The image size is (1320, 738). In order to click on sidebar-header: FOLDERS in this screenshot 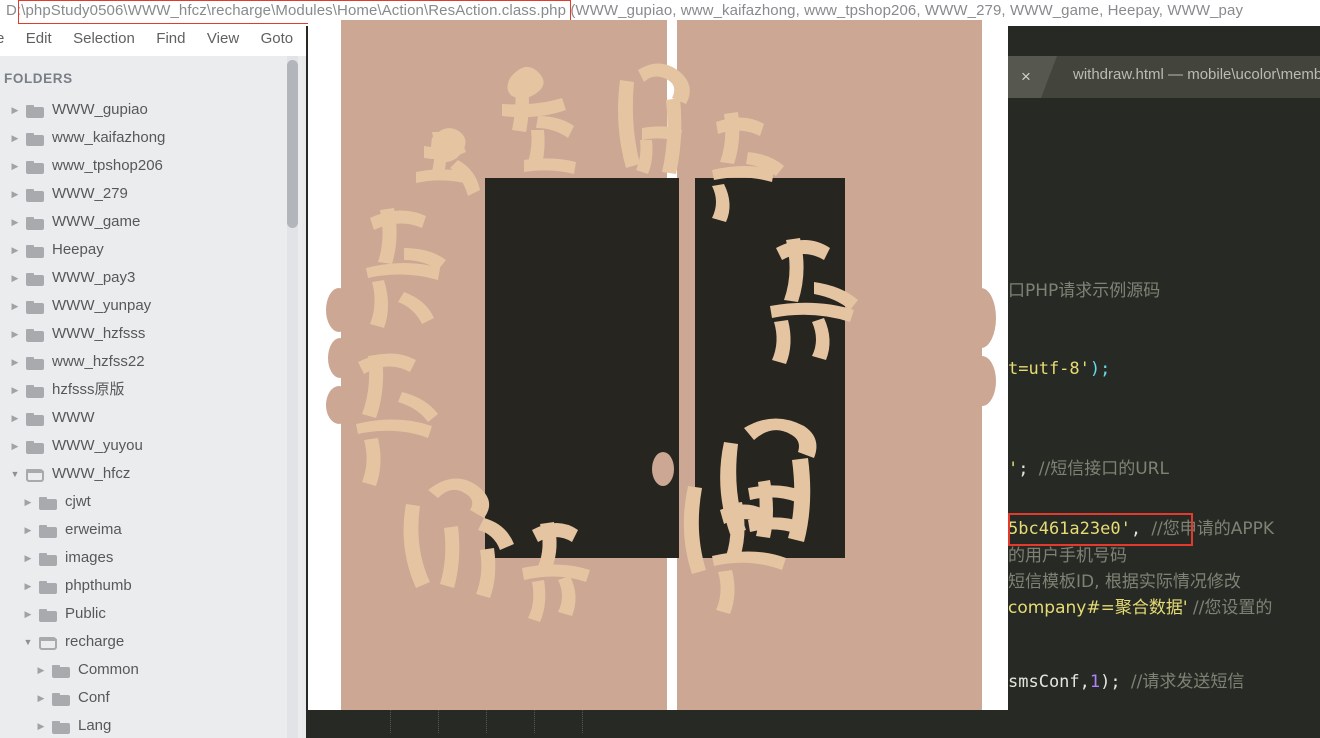, I will do `click(38, 78)`.